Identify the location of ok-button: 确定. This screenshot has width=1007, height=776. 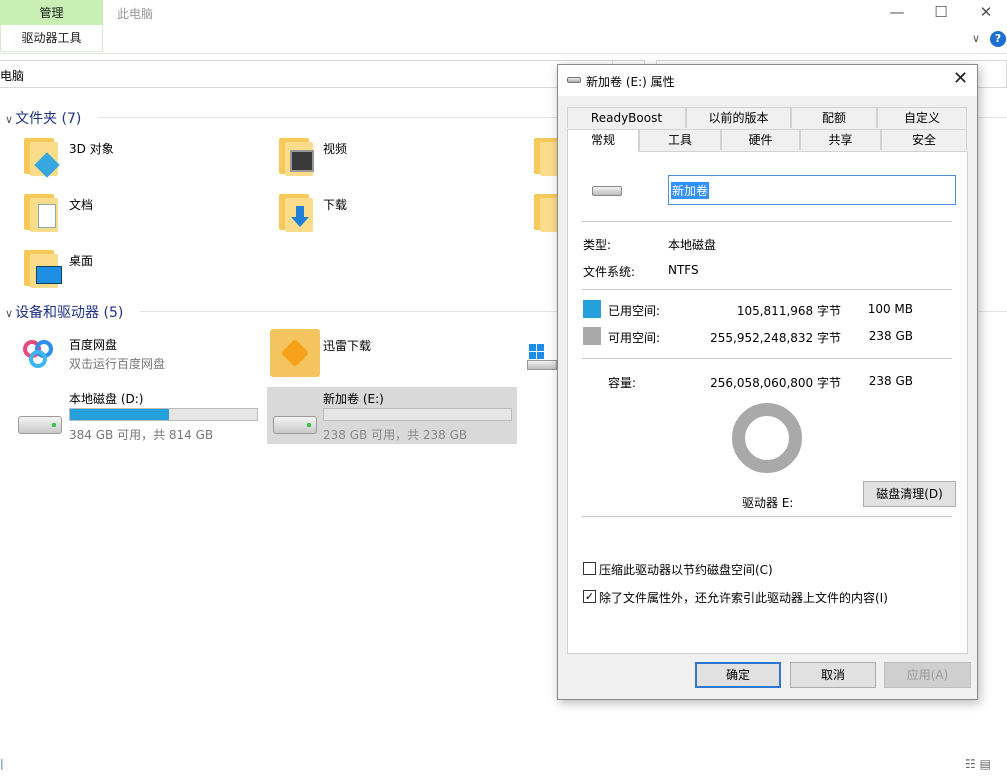
(738, 675).